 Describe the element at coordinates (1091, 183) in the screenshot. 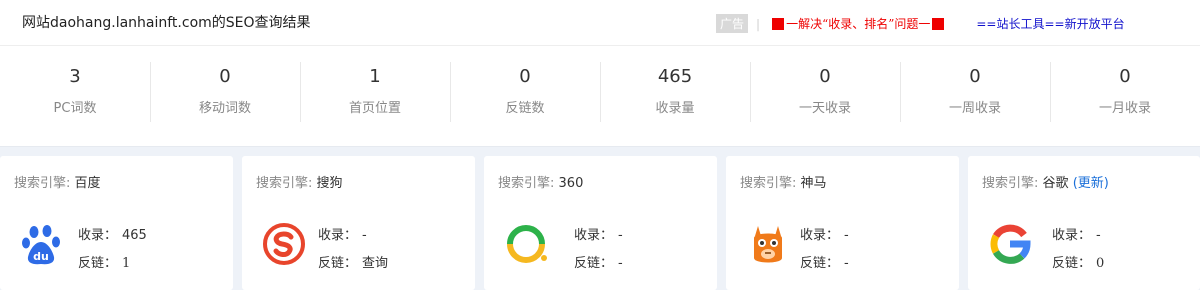

I see `update-link: (更新)` at that location.